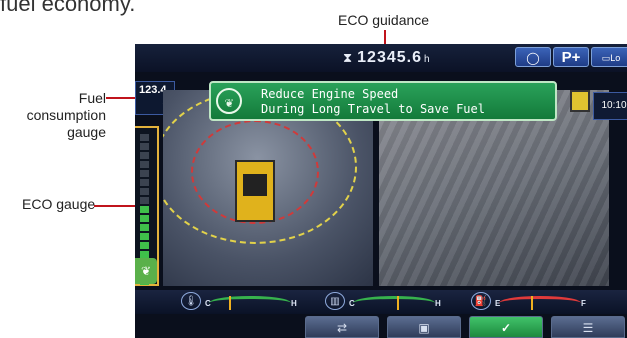 Image resolution: width=627 pixels, height=338 pixels. What do you see at coordinates (610, 106) in the screenshot?
I see `clock: 10:10` at bounding box center [610, 106].